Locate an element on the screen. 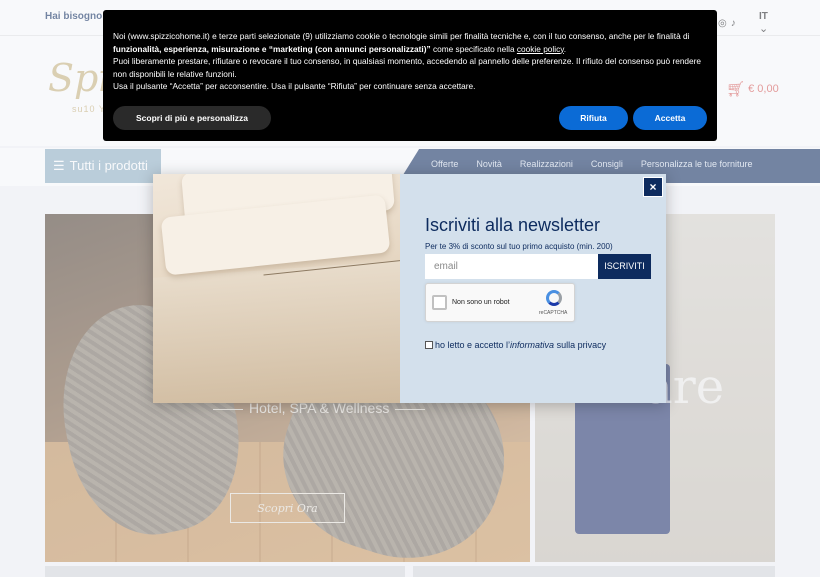 The height and width of the screenshot is (577, 820). email-field is located at coordinates (511, 266).